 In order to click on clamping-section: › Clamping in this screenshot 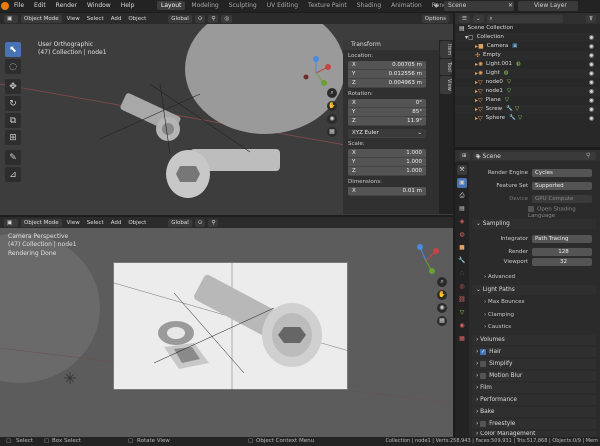, I will do `click(538, 315)`.